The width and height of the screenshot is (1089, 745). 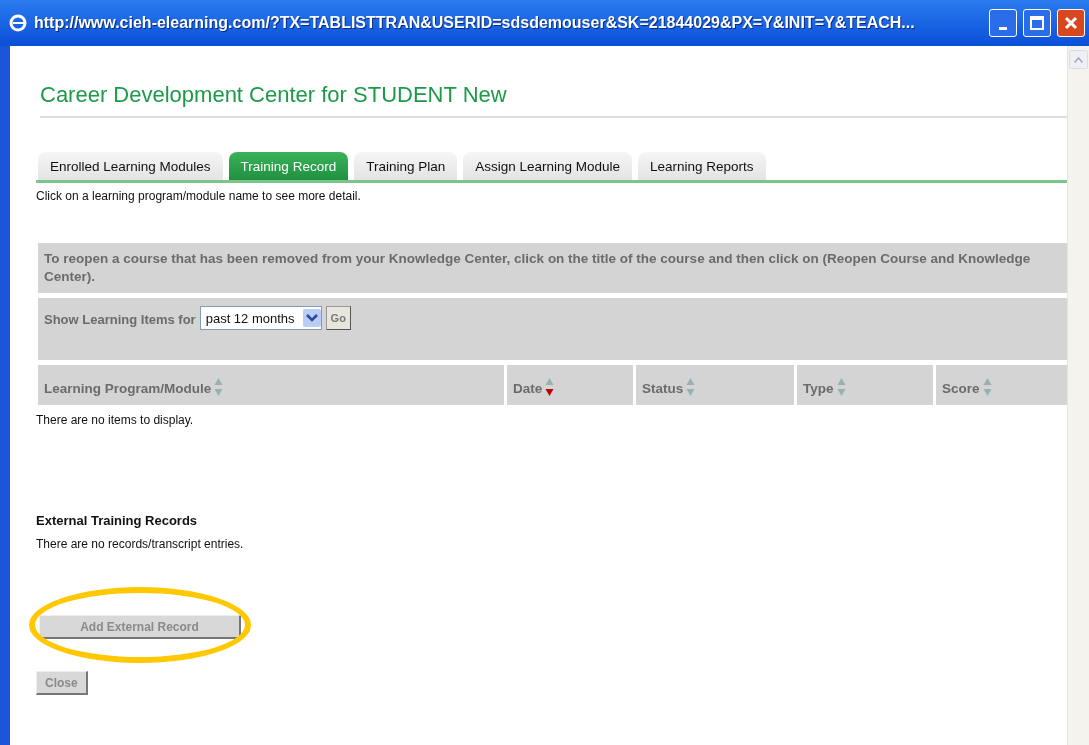 What do you see at coordinates (552, 268) in the screenshot?
I see `notice-text: To reopen a course that has been removed from your Knowledge Center, click on the title of the course and then click on (Reopen Course and Knowledge Center).` at bounding box center [552, 268].